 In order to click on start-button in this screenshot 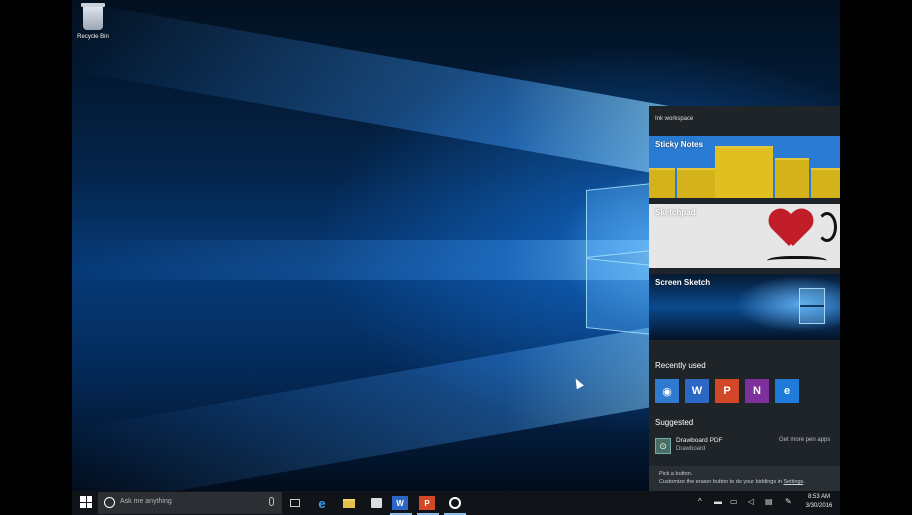, I will do `click(86, 502)`.